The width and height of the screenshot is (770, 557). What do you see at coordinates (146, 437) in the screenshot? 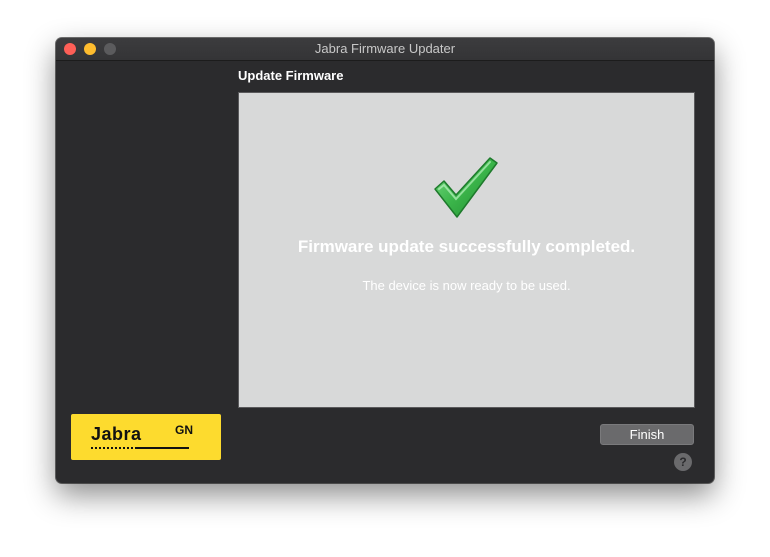
I see `jabra-gn-logo: Jabra GN` at bounding box center [146, 437].